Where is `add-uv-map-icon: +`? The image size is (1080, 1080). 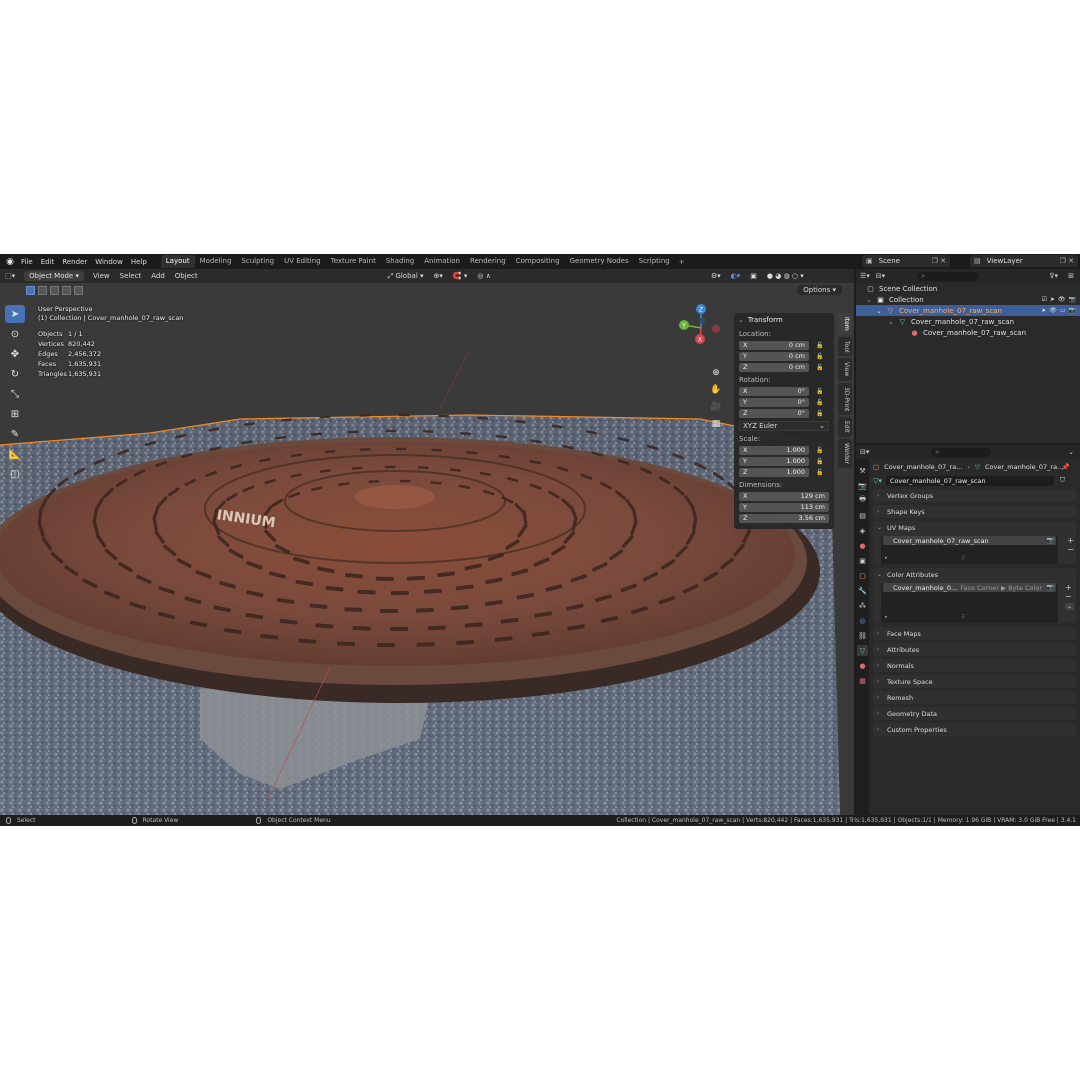
add-uv-map-icon: + is located at coordinates (1070, 540).